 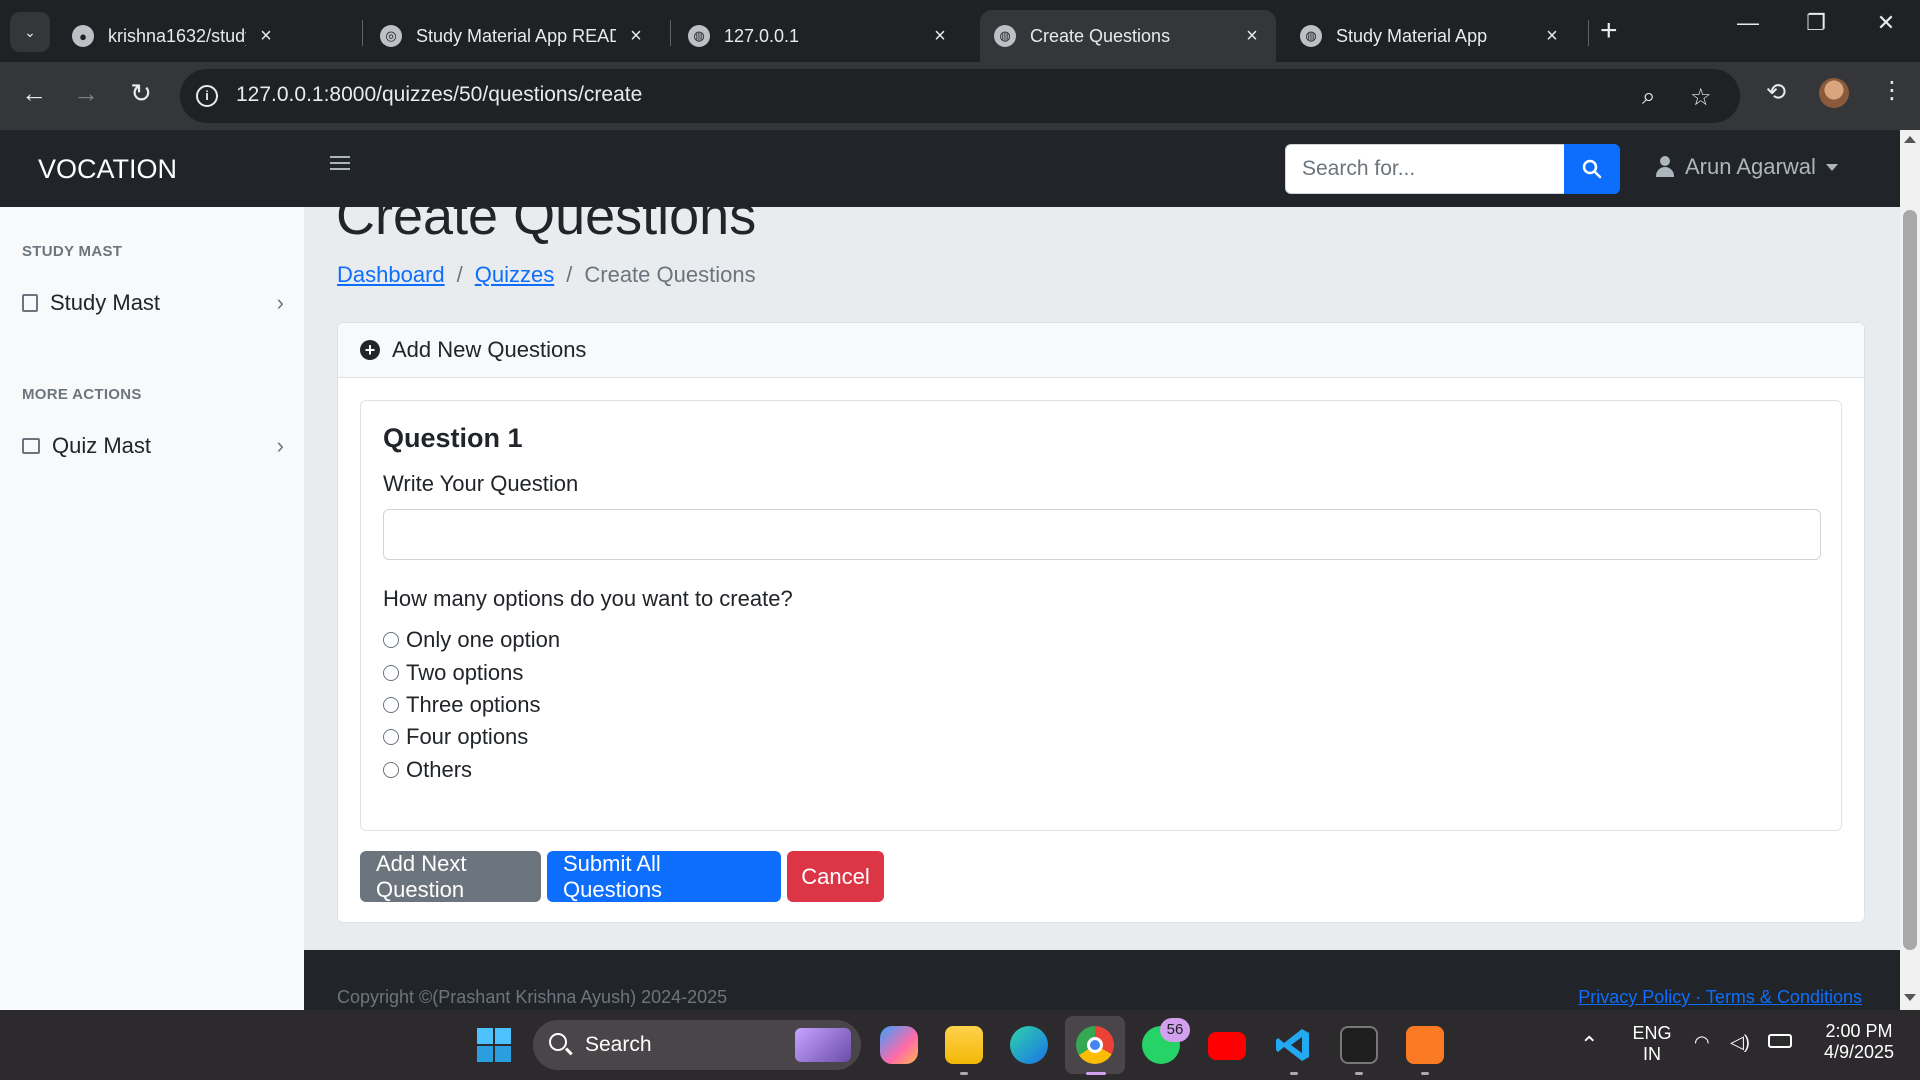 I want to click on user-name: Arun Agarwal, so click(x=1750, y=166).